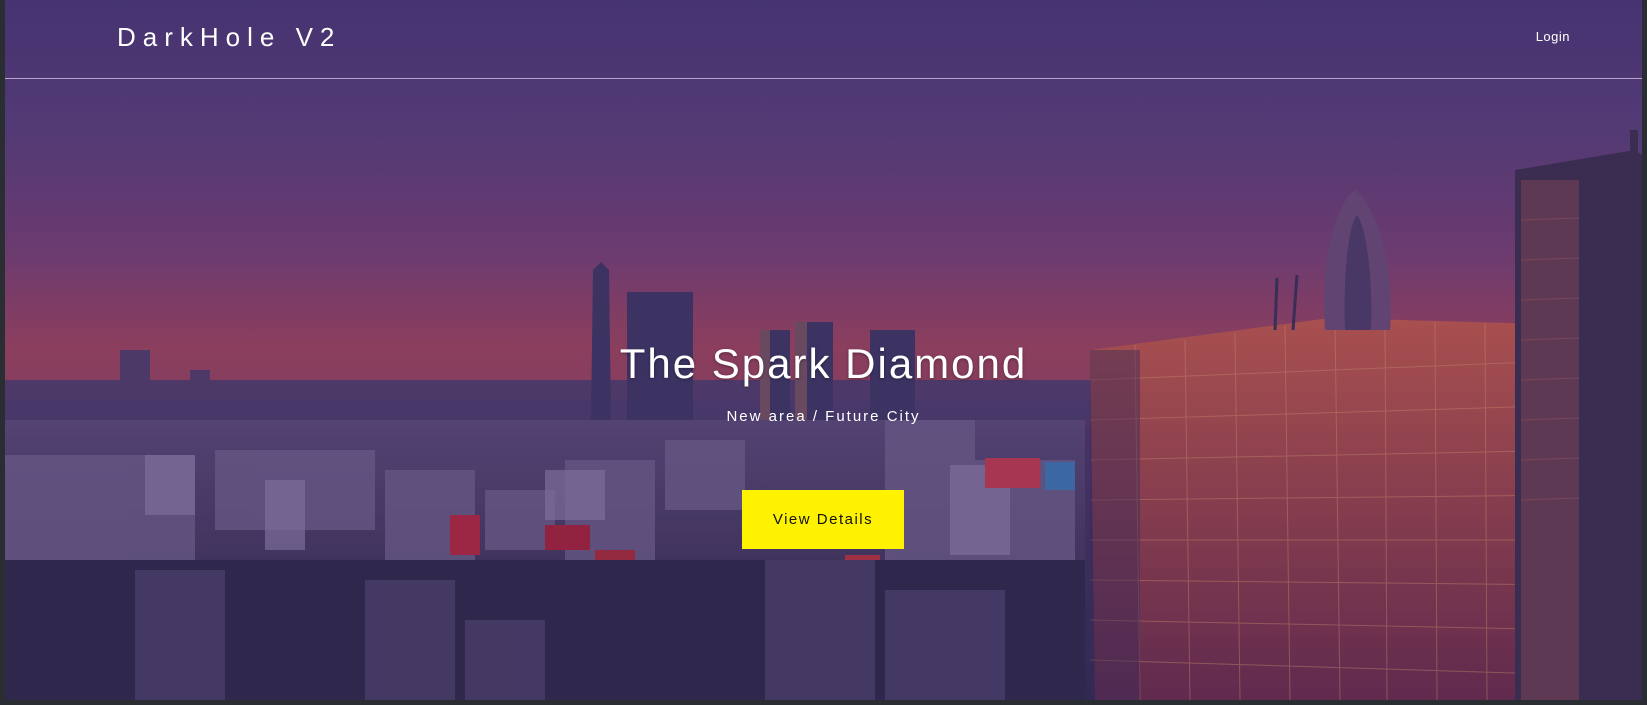 The height and width of the screenshot is (705, 1647). What do you see at coordinates (823, 519) in the screenshot?
I see `view-details-button: View Details` at bounding box center [823, 519].